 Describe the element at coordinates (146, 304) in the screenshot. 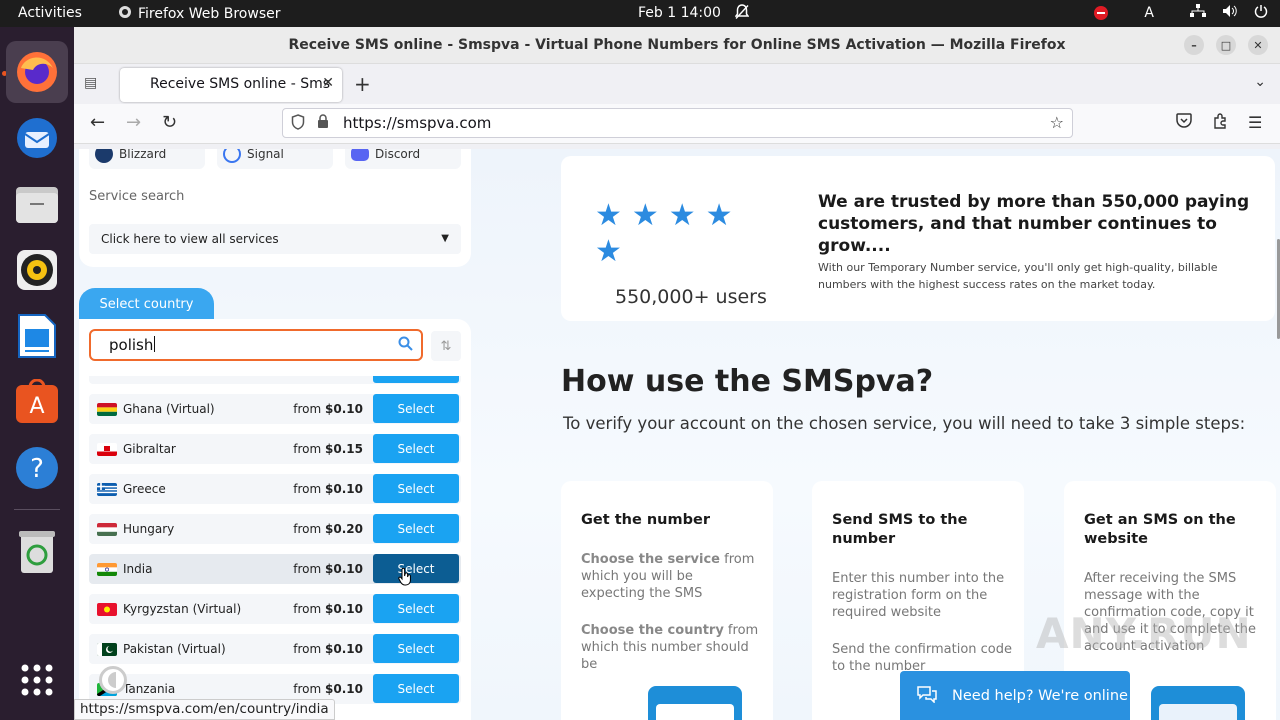

I see `select-country-tab: Select country` at that location.